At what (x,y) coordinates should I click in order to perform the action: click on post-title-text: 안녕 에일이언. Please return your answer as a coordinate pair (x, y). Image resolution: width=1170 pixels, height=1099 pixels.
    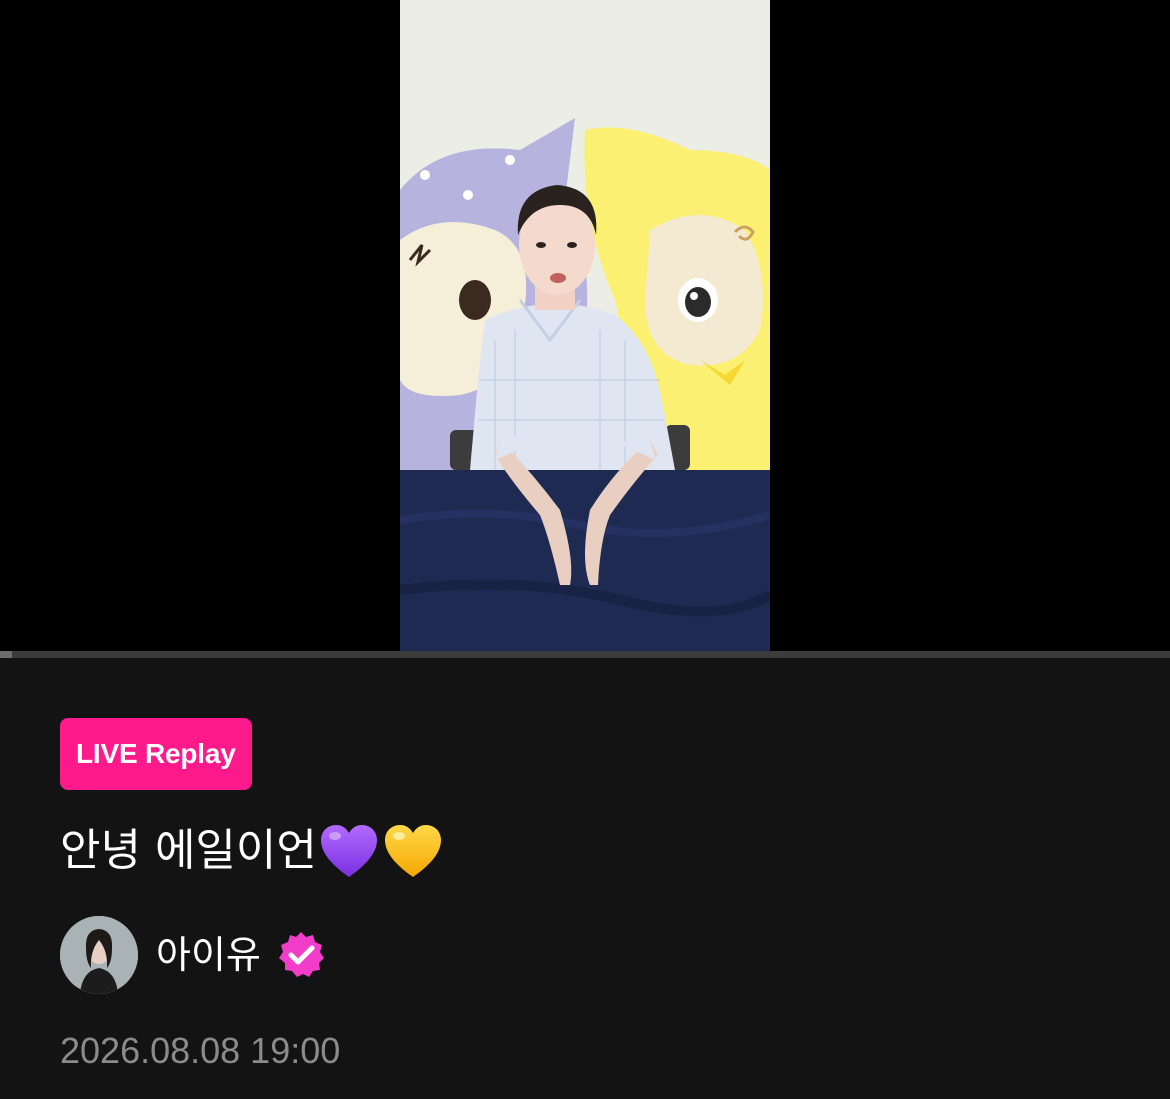
    Looking at the image, I should click on (188, 850).